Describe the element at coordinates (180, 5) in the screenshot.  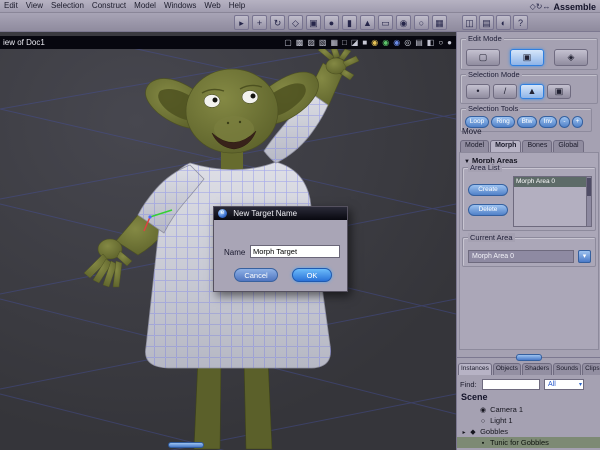
I see `menu-windows: Windows` at that location.